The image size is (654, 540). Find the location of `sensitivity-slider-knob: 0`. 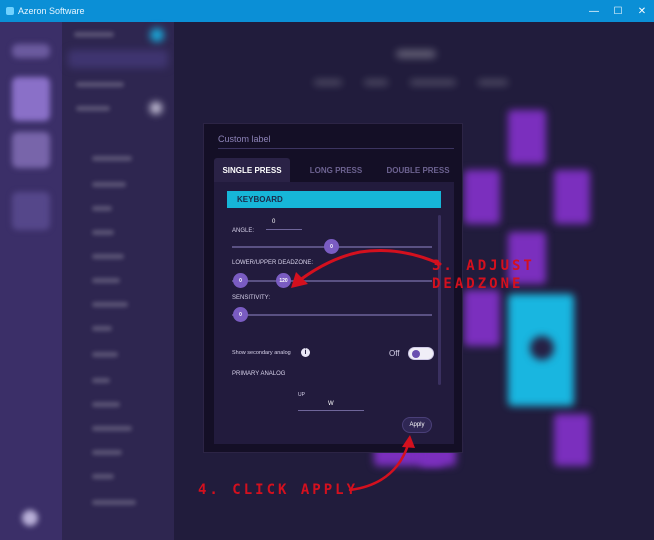

sensitivity-slider-knob: 0 is located at coordinates (240, 314).